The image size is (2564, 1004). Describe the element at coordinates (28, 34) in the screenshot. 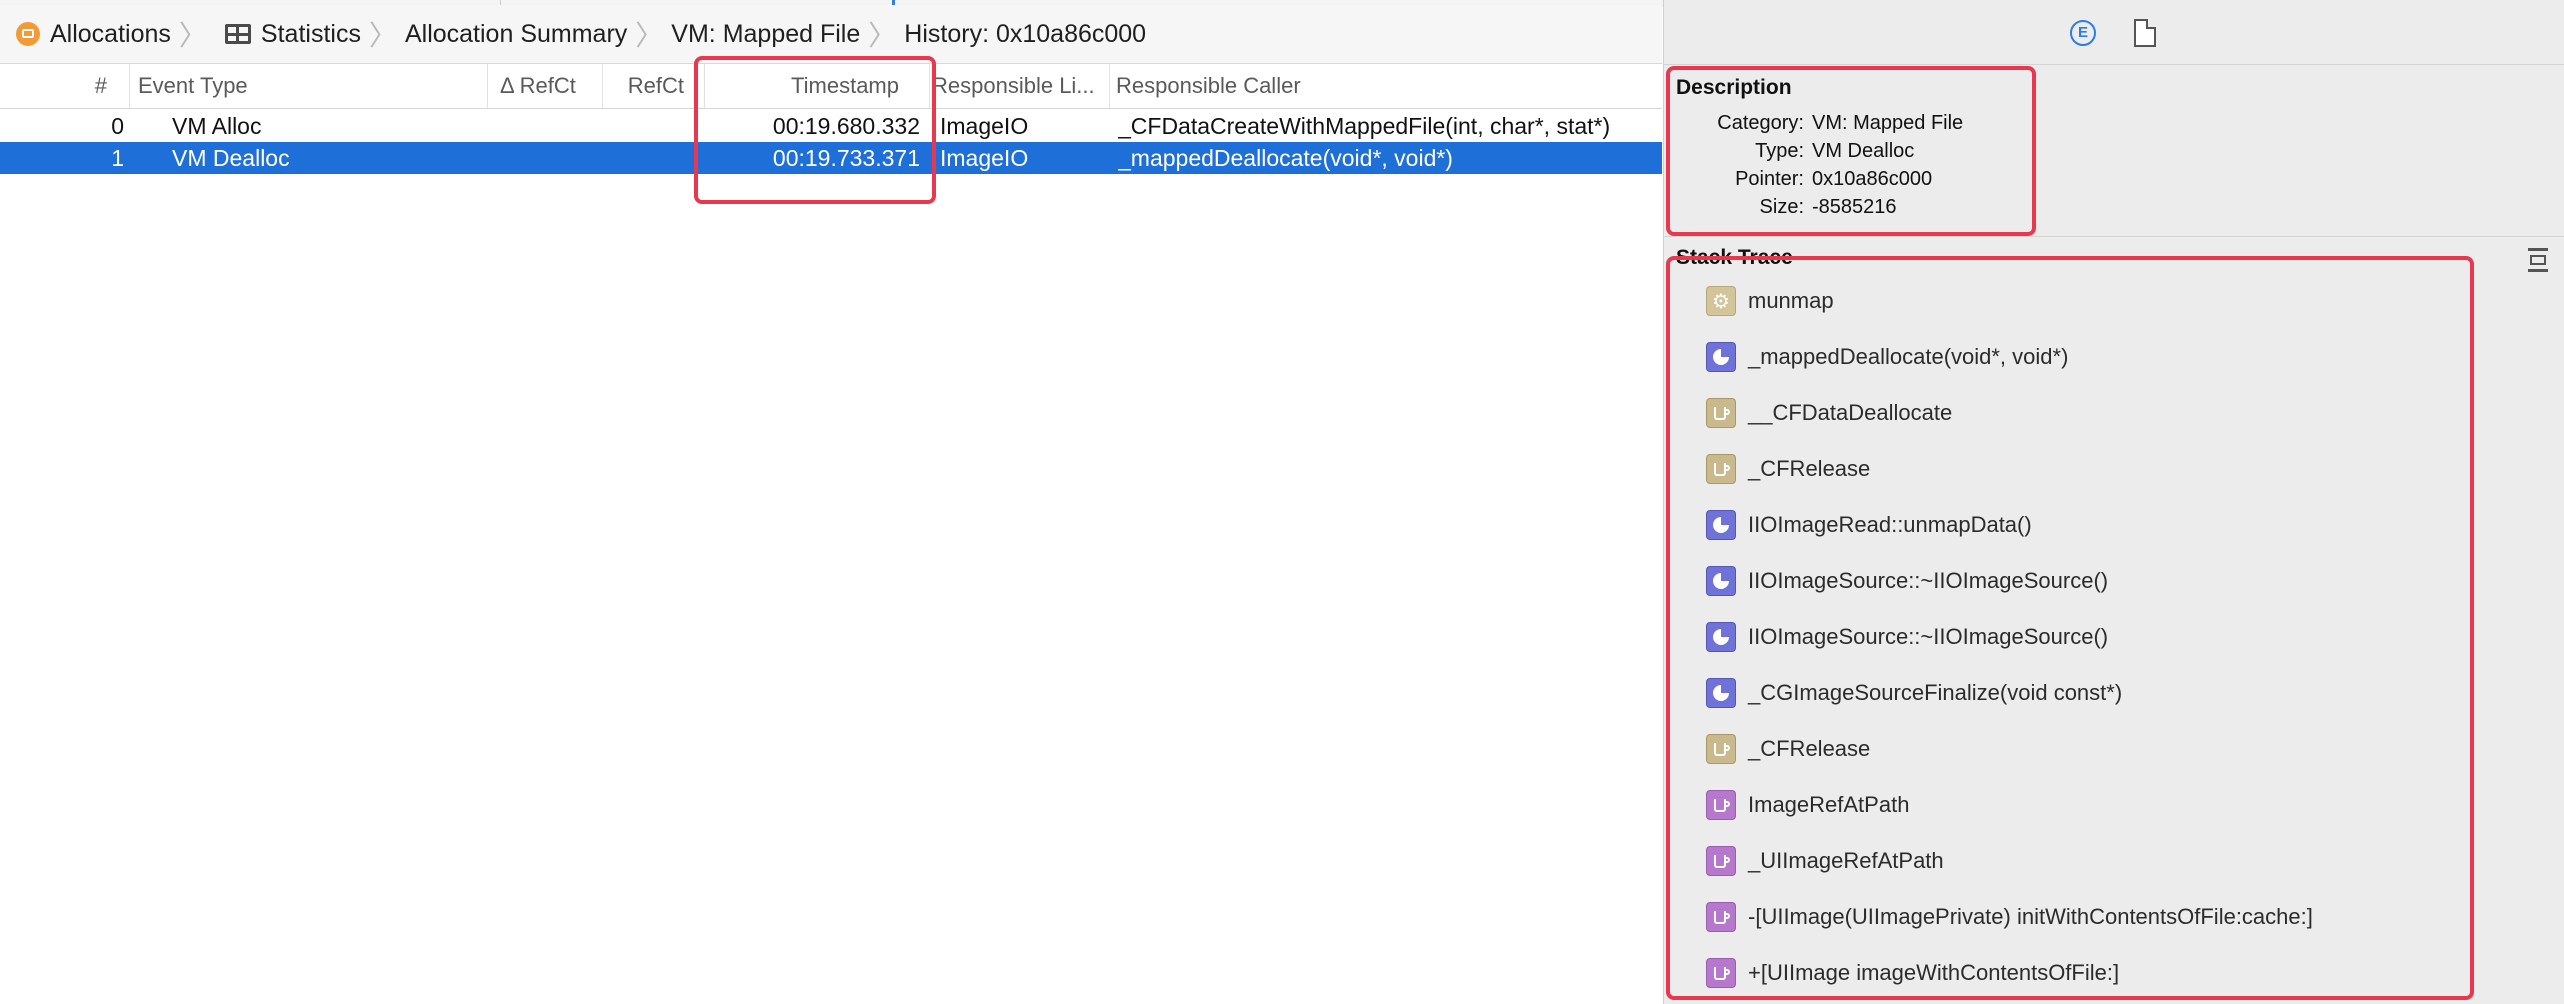

I see `allocations-icon` at that location.